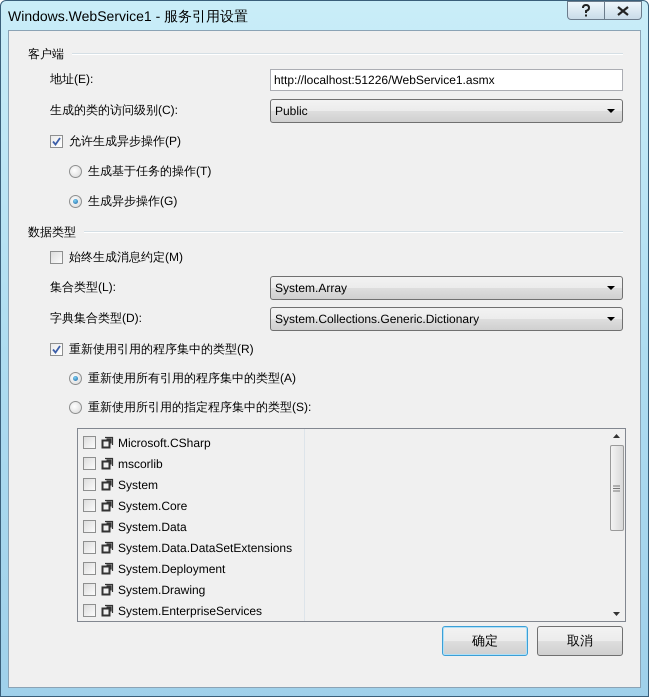 The width and height of the screenshot is (649, 697). What do you see at coordinates (52, 232) in the screenshot?
I see `section-heading: 数据类型` at bounding box center [52, 232].